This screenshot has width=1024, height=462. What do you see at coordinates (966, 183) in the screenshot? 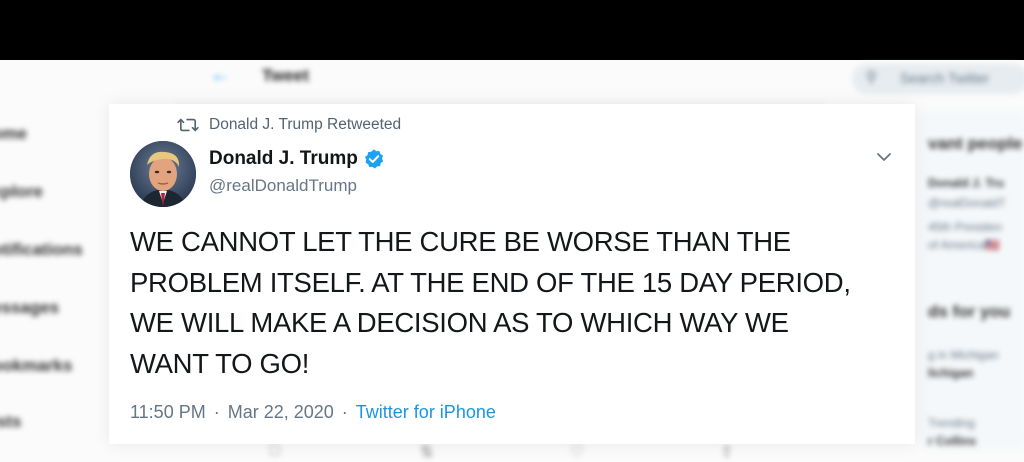
I see `suggested-user-name: Donald J. Tru` at bounding box center [966, 183].